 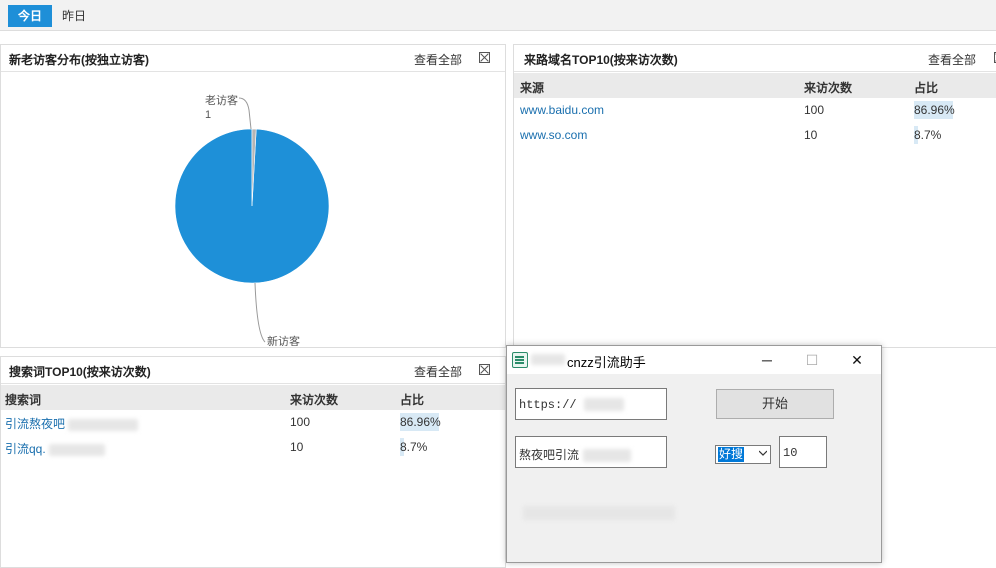 What do you see at coordinates (532, 88) in the screenshot?
I see `column-header-source: 来源` at bounding box center [532, 88].